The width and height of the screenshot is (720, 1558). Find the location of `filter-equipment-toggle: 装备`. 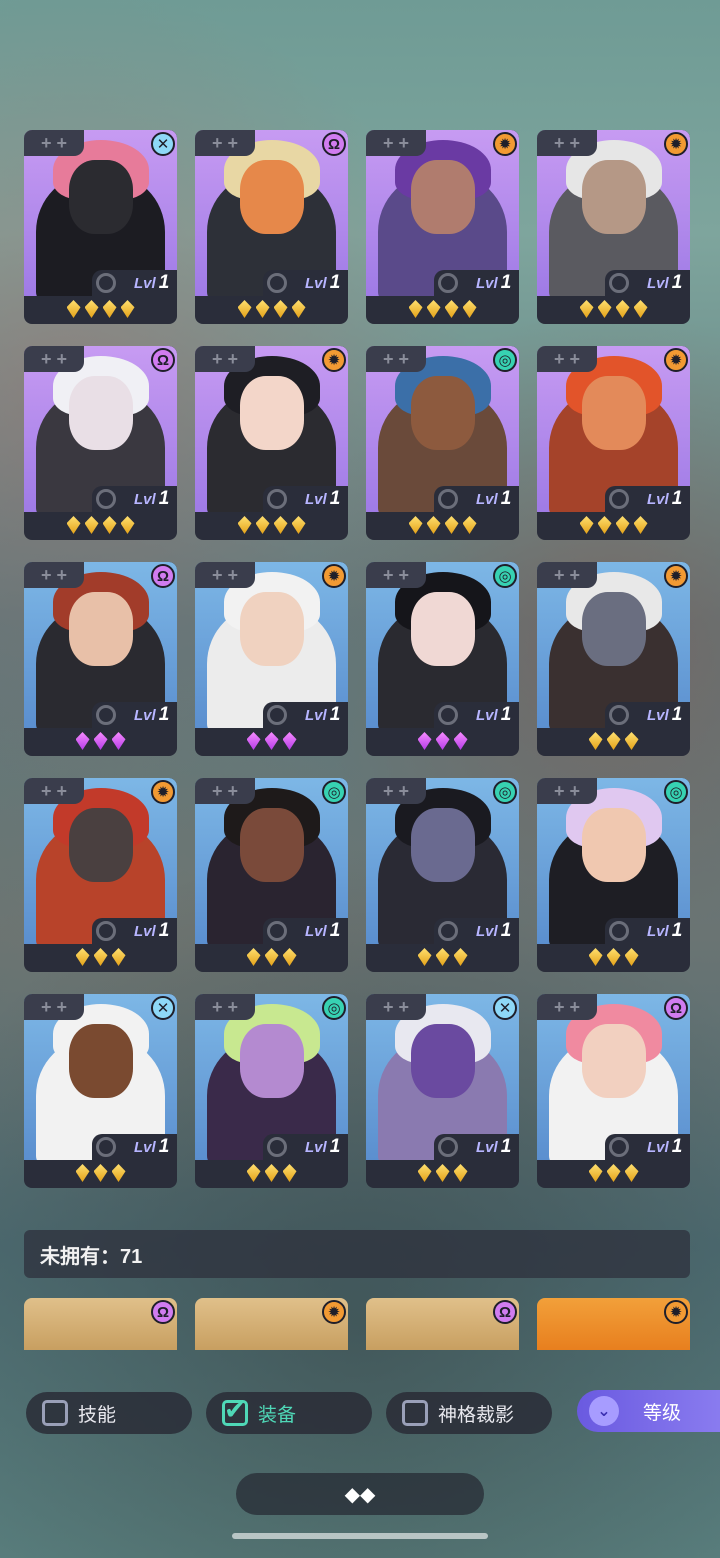

filter-equipment-toggle: 装备 is located at coordinates (289, 1413).